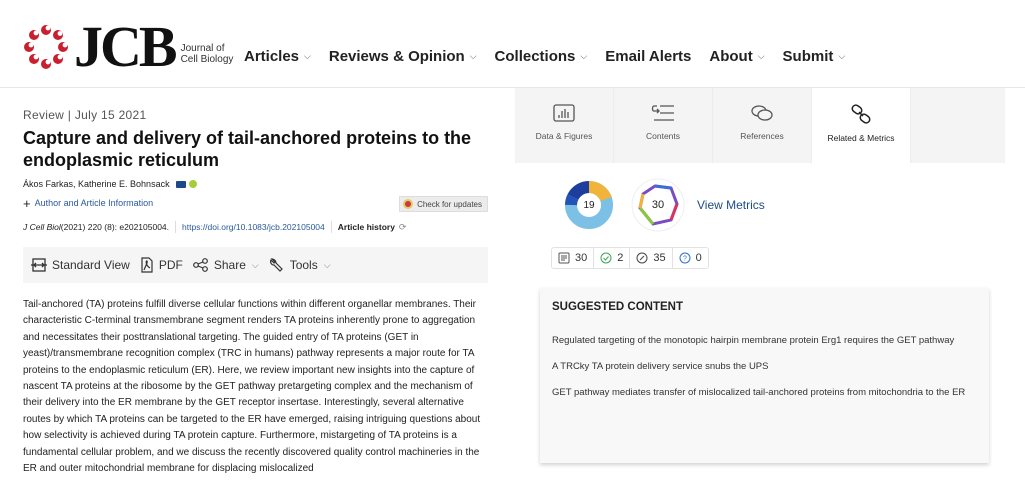 Image resolution: width=1025 pixels, height=503 pixels. What do you see at coordinates (861, 138) in the screenshot?
I see `tab-label: Related & Metrics` at bounding box center [861, 138].